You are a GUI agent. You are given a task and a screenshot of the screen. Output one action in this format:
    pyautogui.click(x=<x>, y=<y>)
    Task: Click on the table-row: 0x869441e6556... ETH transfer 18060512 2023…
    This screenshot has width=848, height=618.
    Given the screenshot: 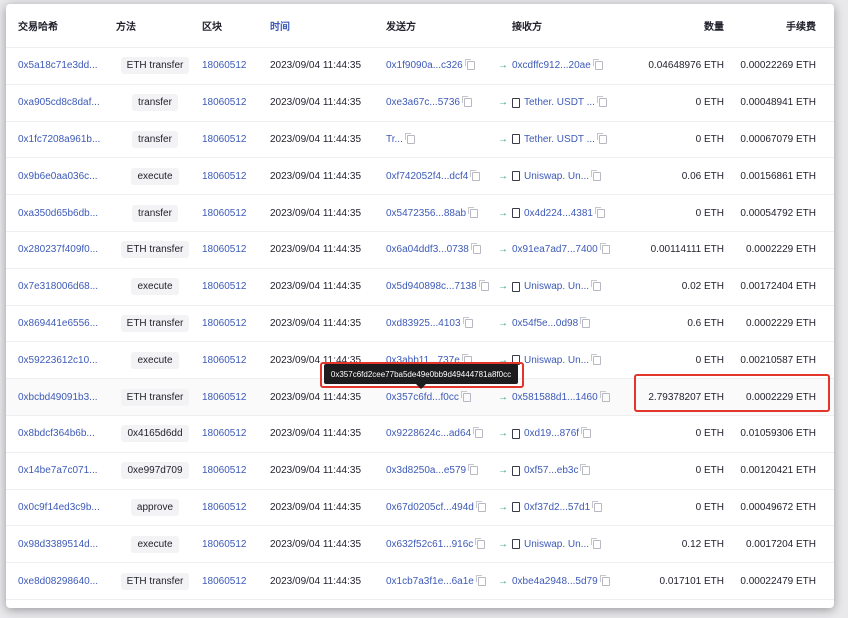 What is the action you would take?
    pyautogui.click(x=420, y=324)
    